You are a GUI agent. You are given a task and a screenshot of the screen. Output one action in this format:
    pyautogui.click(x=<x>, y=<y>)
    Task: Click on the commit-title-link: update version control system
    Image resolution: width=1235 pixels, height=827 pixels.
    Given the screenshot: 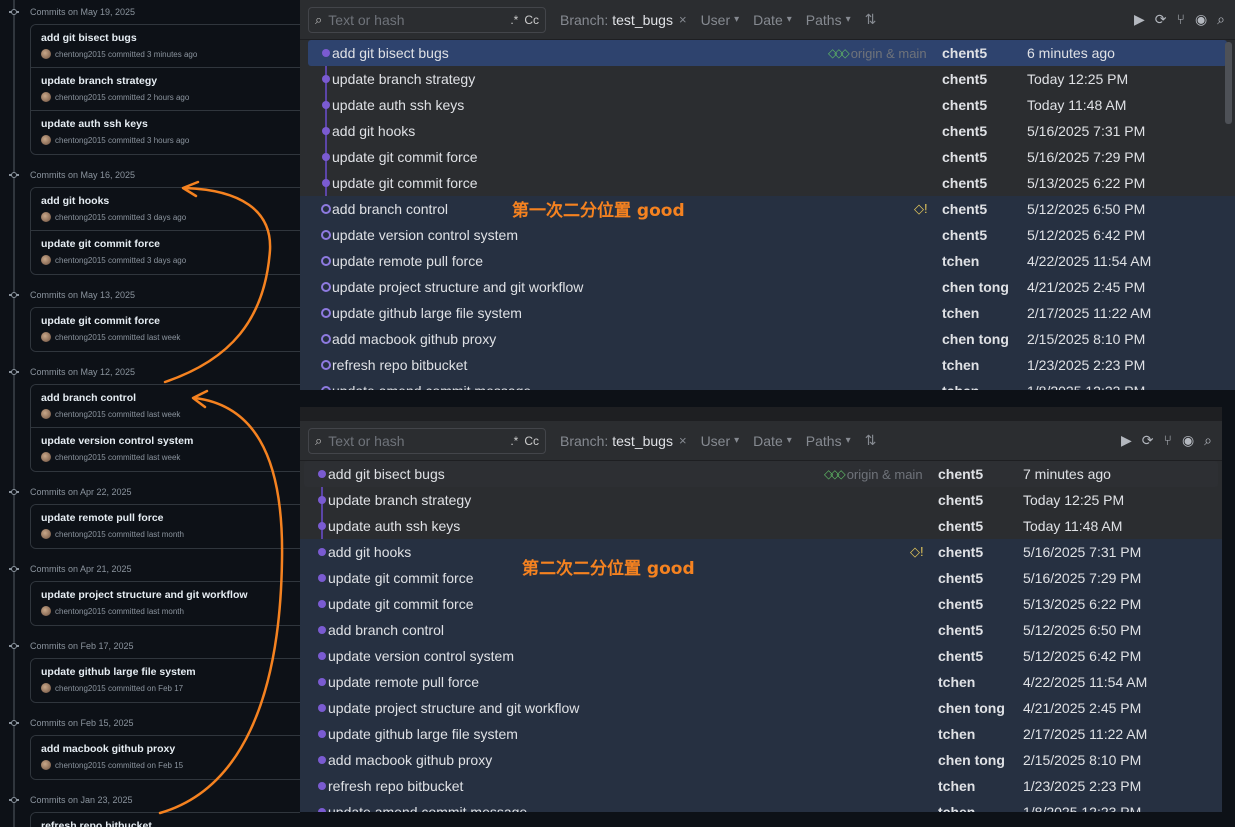 What is the action you would take?
    pyautogui.click(x=170, y=441)
    